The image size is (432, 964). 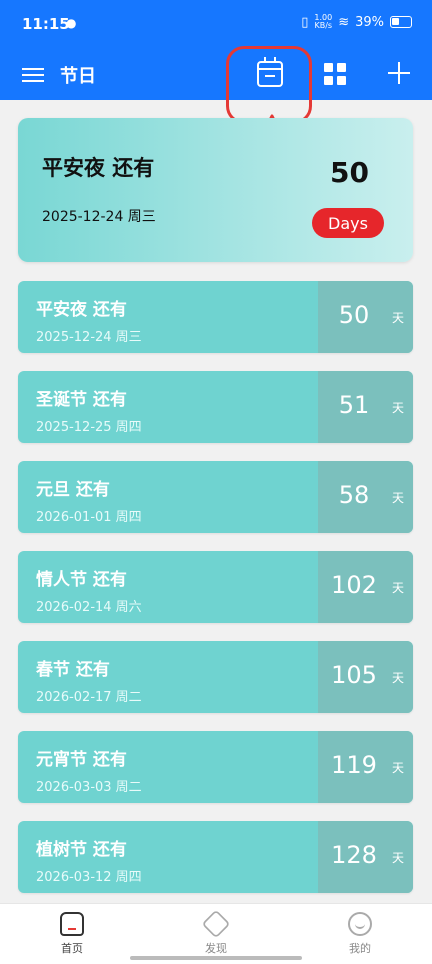 What do you see at coordinates (215, 317) in the screenshot?
I see `list-item: 平安夜 还有 2025-12-24 周三 50 天` at bounding box center [215, 317].